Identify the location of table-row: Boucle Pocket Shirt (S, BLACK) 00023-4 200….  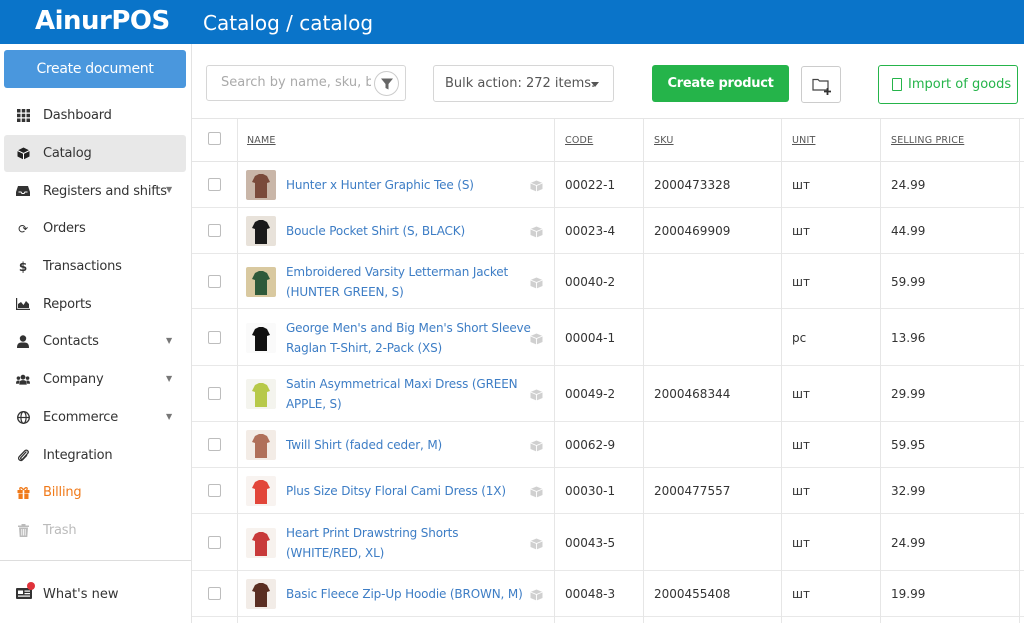
(608, 231).